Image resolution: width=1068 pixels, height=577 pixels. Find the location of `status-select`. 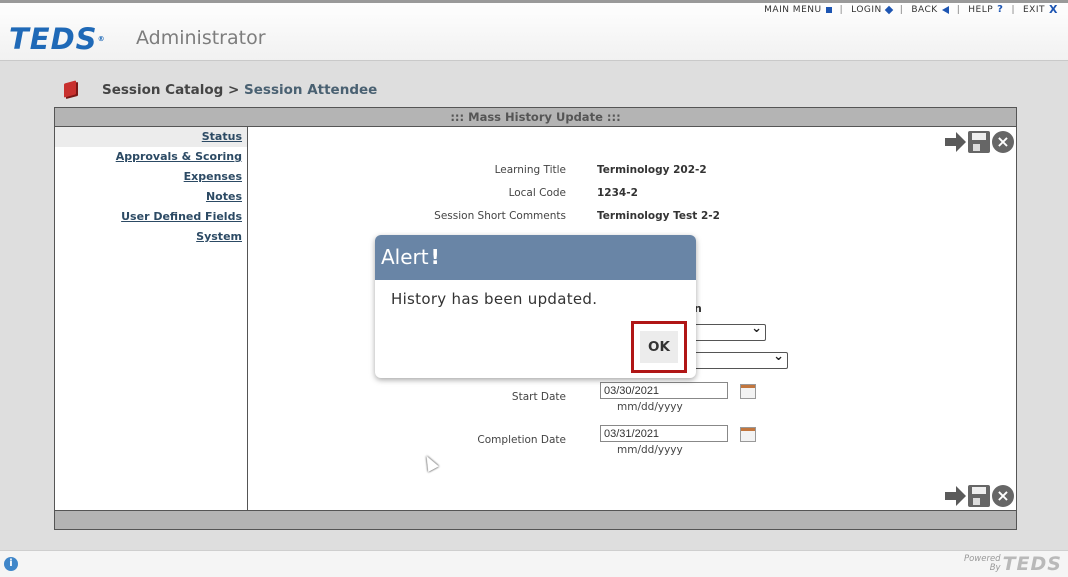

status-select is located at coordinates (727, 331).